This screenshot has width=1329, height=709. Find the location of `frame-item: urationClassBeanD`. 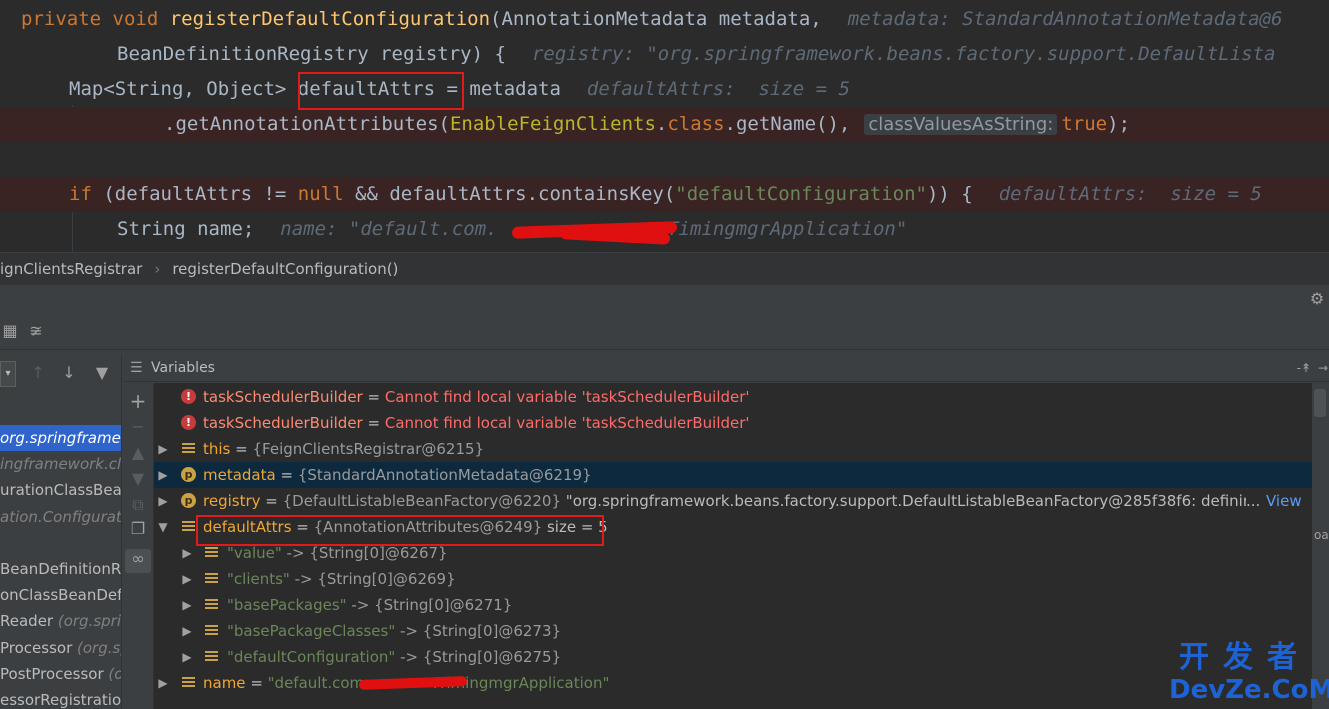

frame-item: urationClassBeanD is located at coordinates (60, 490).